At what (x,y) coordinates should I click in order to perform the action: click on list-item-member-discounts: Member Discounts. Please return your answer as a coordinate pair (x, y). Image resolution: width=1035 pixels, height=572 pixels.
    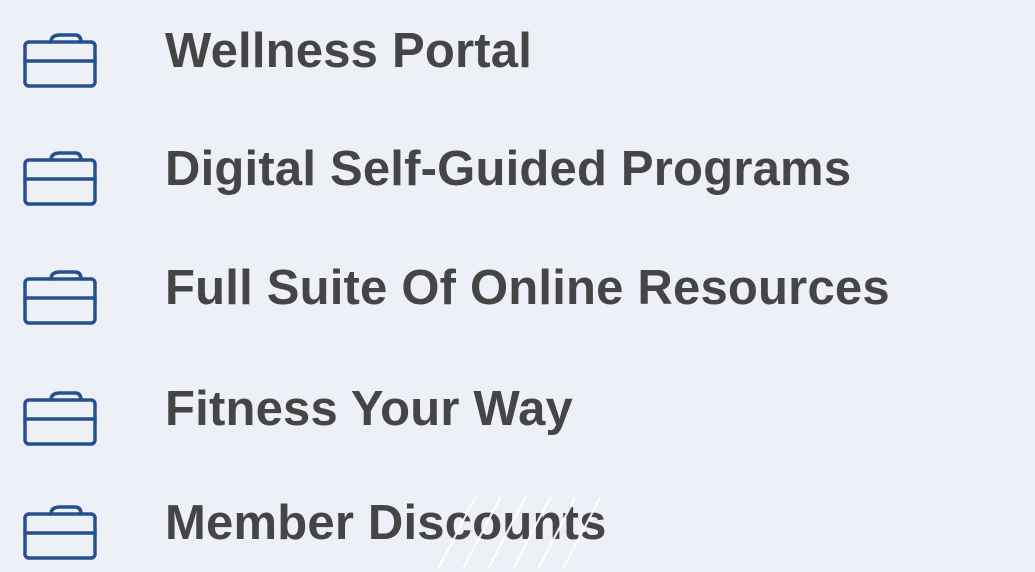
    Looking at the image, I should click on (517, 532).